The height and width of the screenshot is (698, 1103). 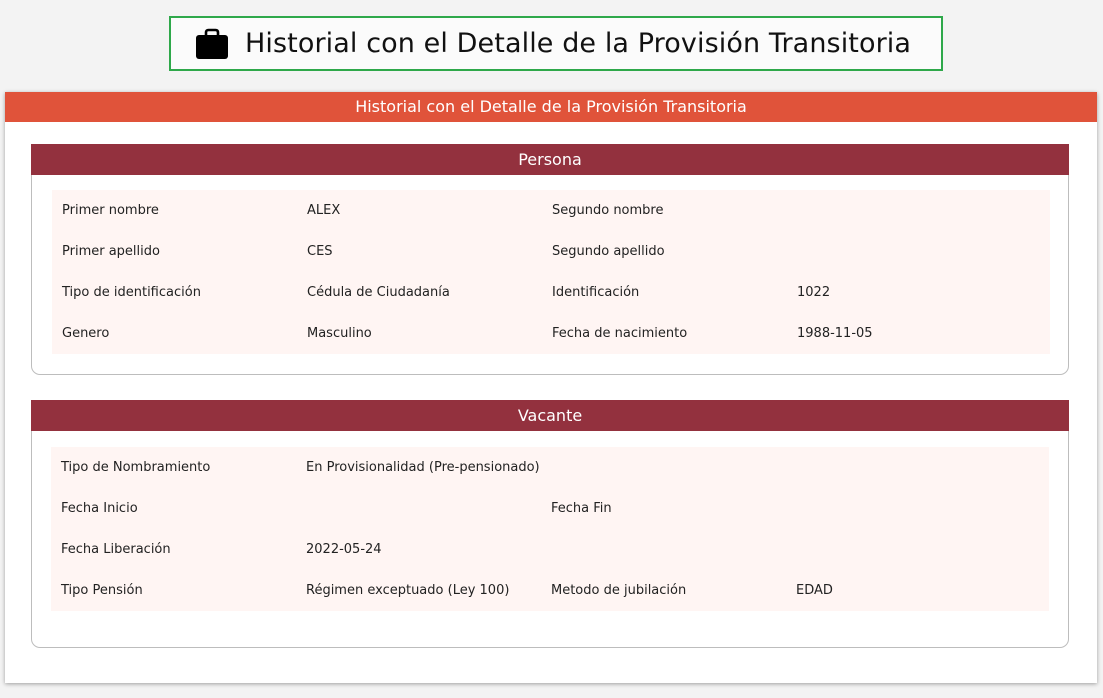 What do you see at coordinates (110, 210) in the screenshot?
I see `persona-label: Primer nombre` at bounding box center [110, 210].